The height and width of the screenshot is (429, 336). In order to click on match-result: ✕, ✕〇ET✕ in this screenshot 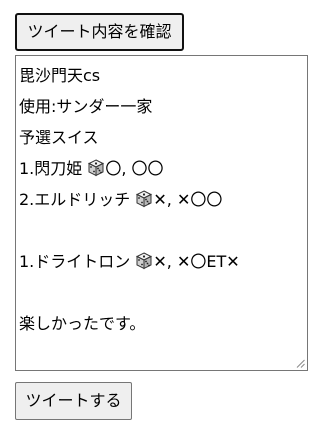, I will do `click(196, 261)`.